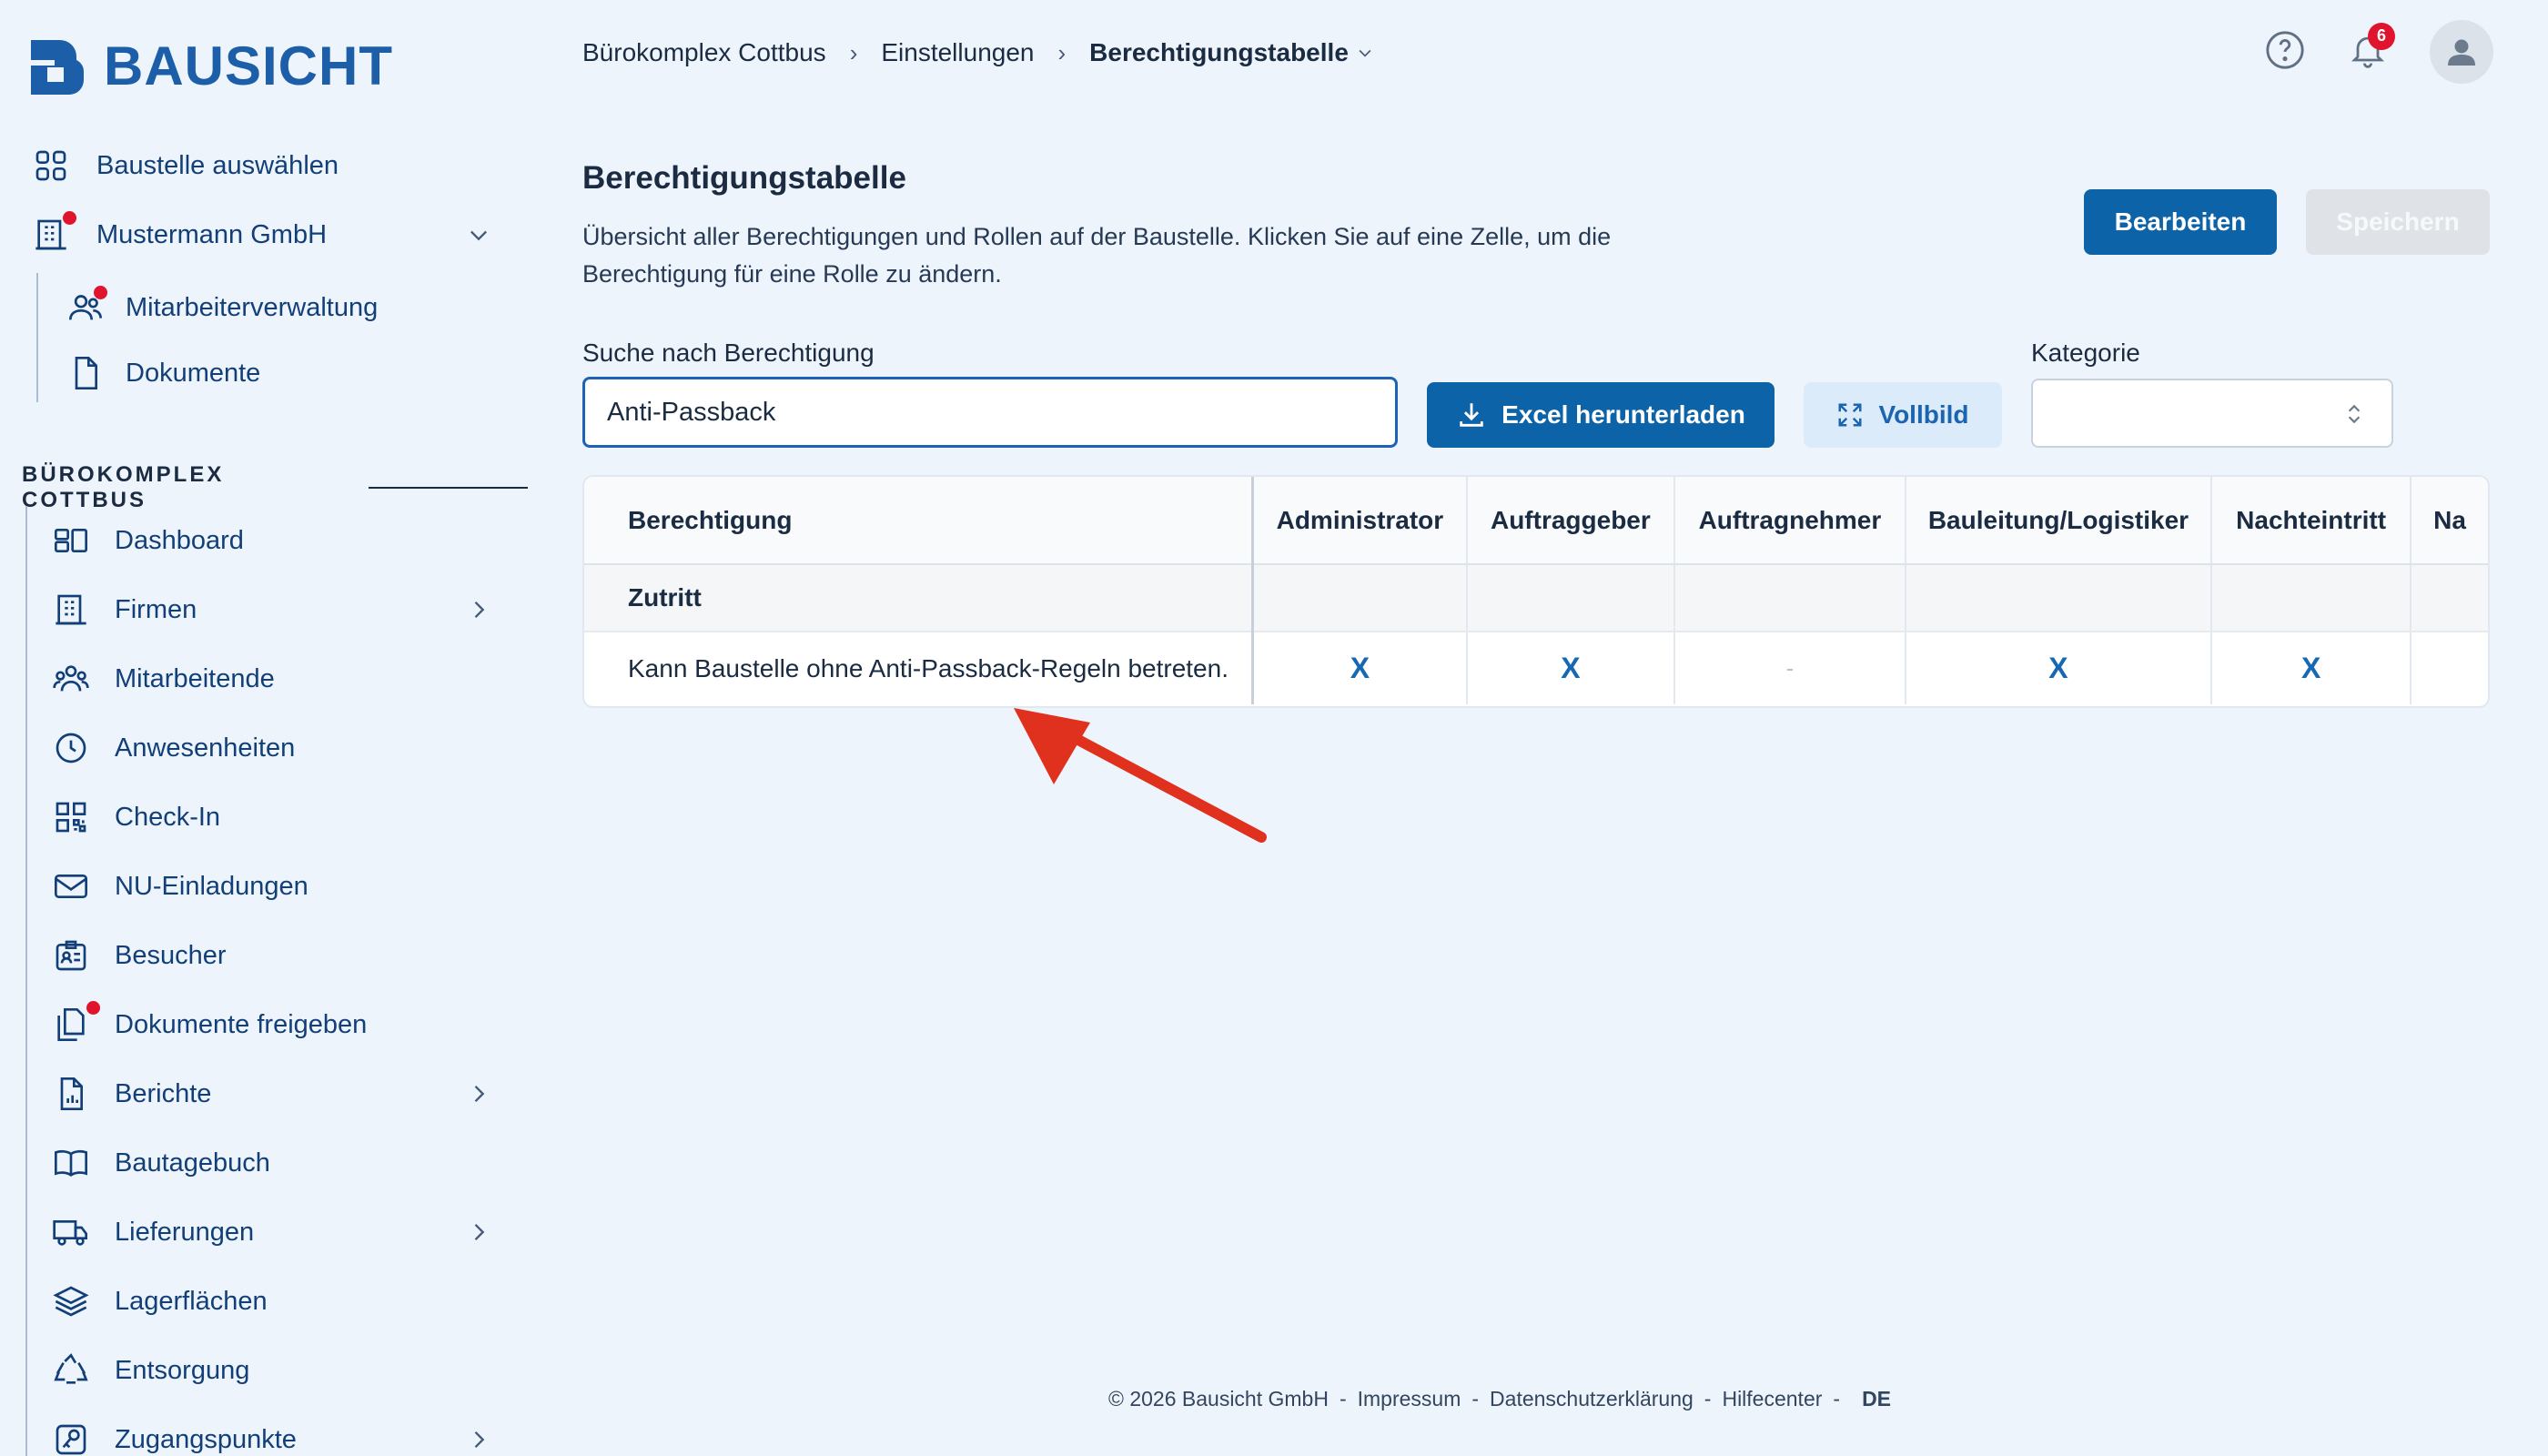 This screenshot has width=2548, height=1456. What do you see at coordinates (161, 1163) in the screenshot?
I see `sidebar-item-bautagebuch: Bautagebuch` at bounding box center [161, 1163].